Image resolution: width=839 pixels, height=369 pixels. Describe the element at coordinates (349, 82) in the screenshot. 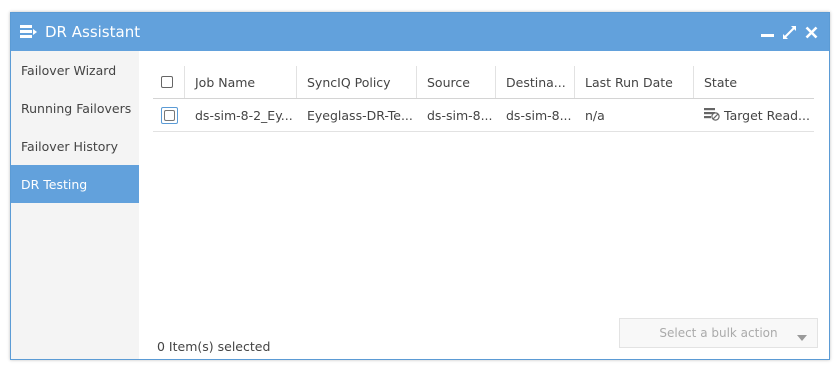

I see `column-header-label: SyncIQ Policy` at that location.